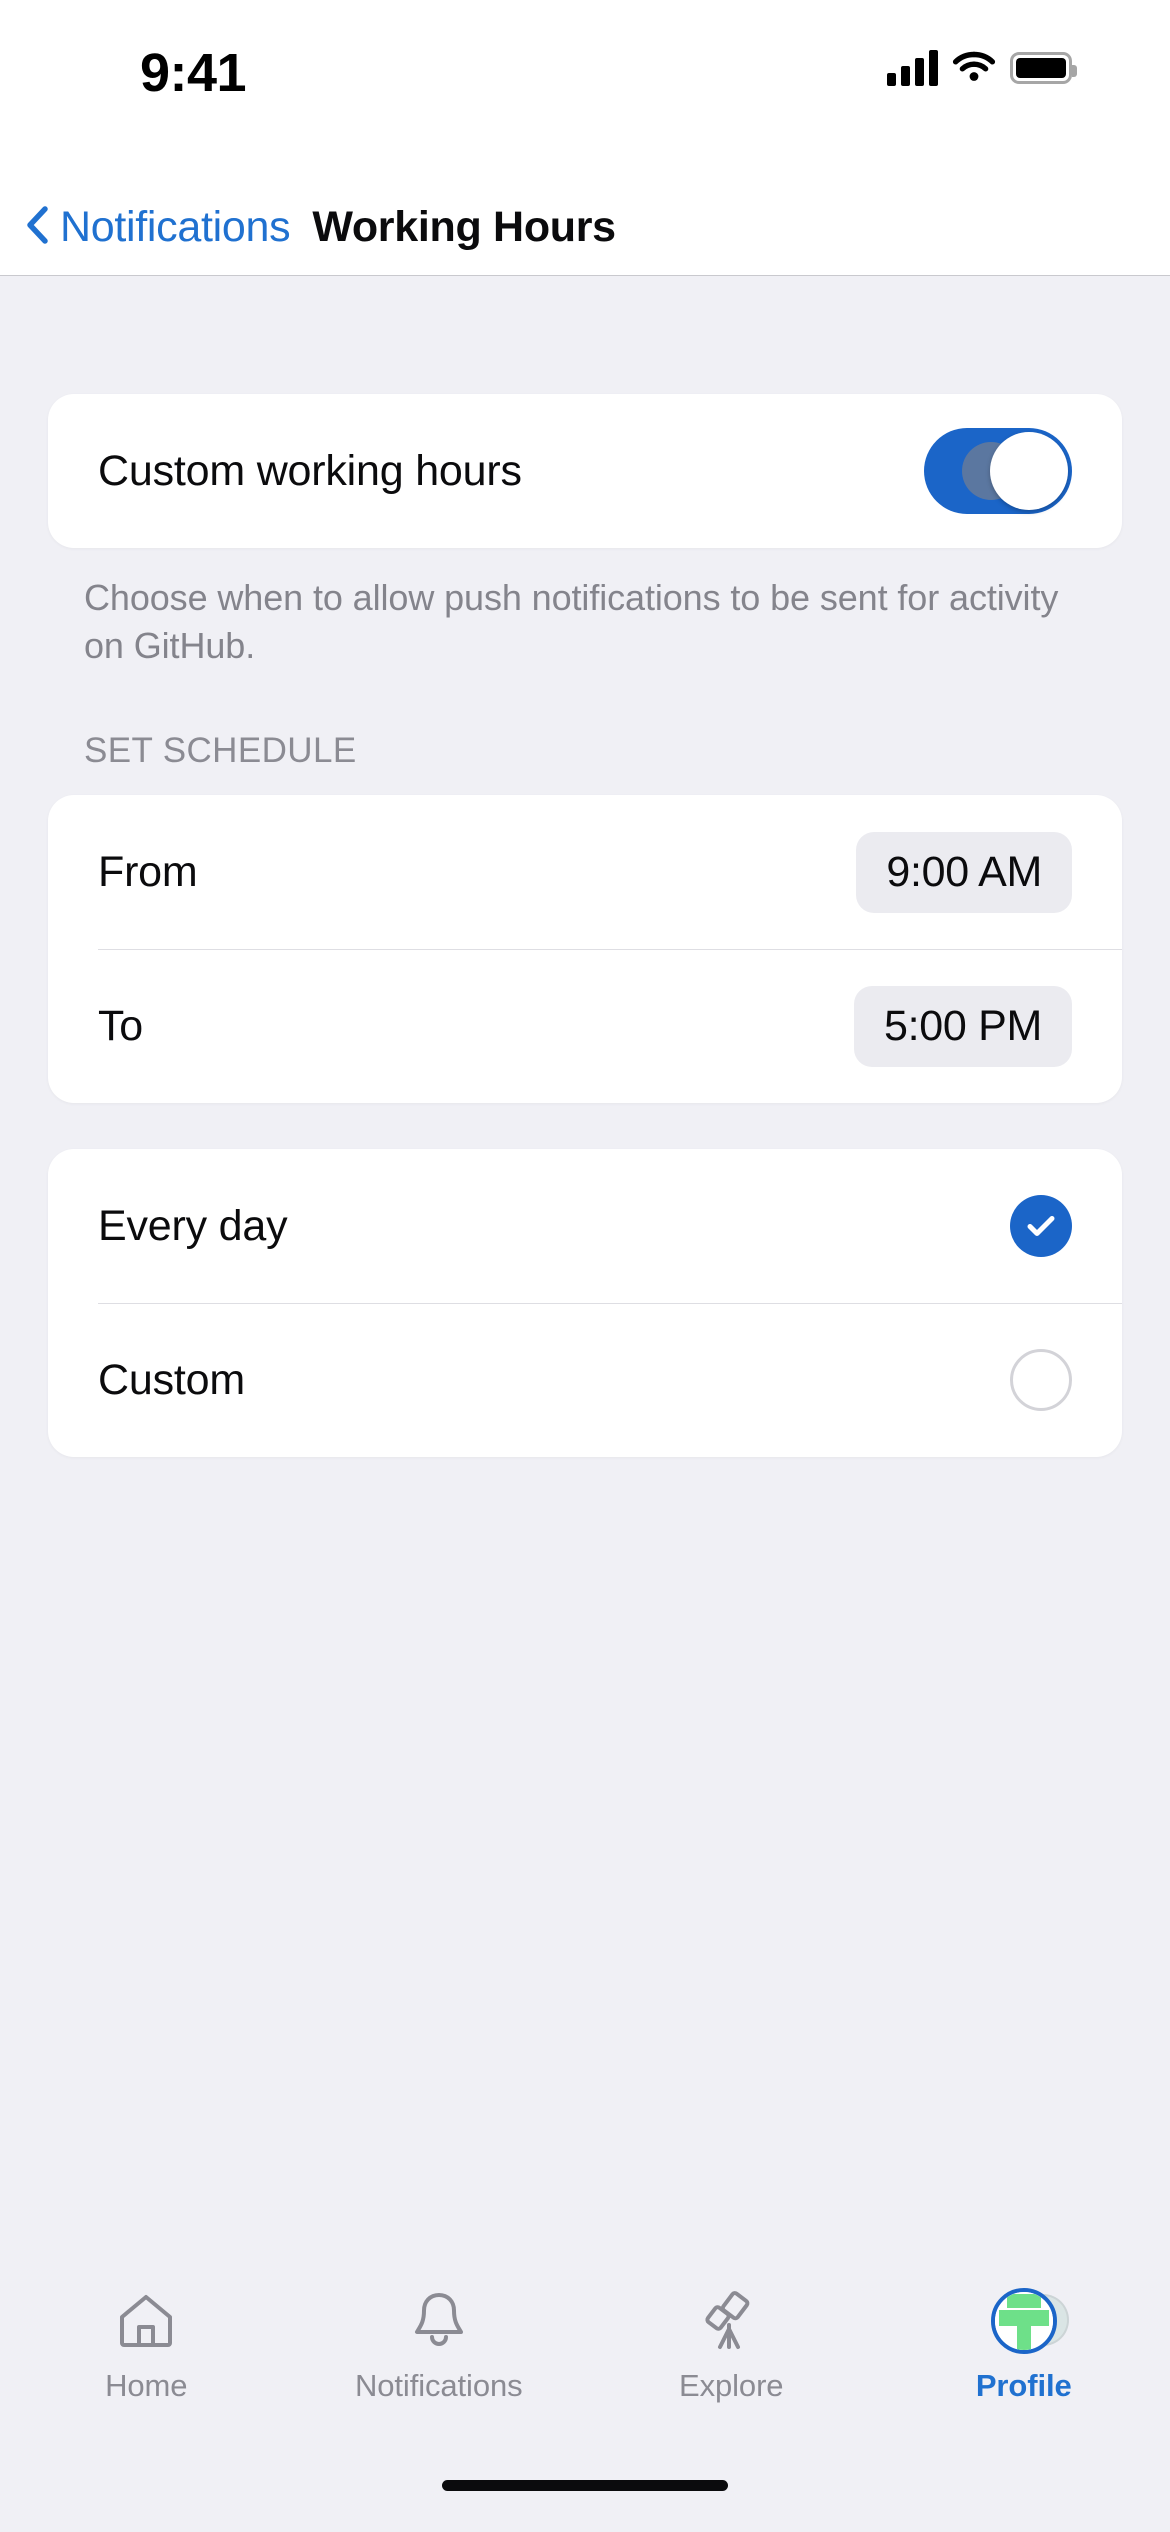 The height and width of the screenshot is (2532, 1170). Describe the element at coordinates (585, 1380) in the screenshot. I see `repeat-option-custom: Custom` at that location.